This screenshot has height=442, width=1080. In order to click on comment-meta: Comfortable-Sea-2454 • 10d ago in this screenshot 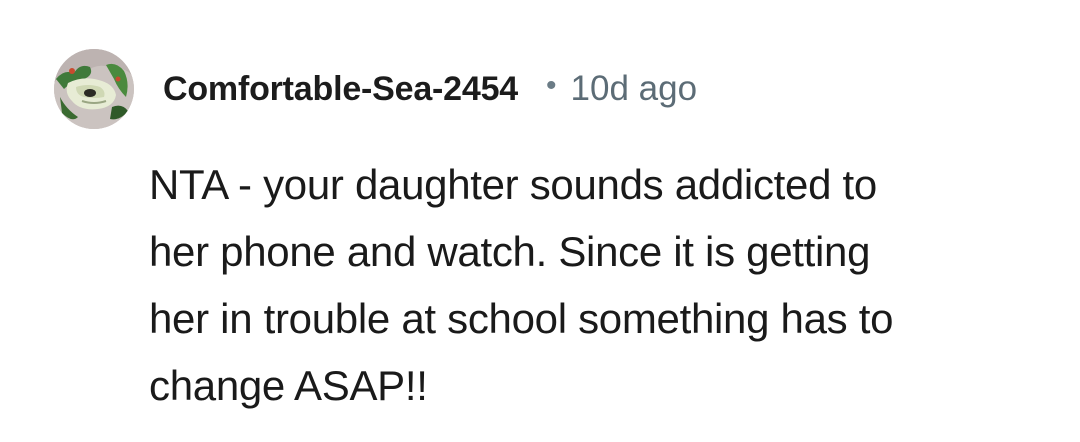, I will do `click(430, 89)`.